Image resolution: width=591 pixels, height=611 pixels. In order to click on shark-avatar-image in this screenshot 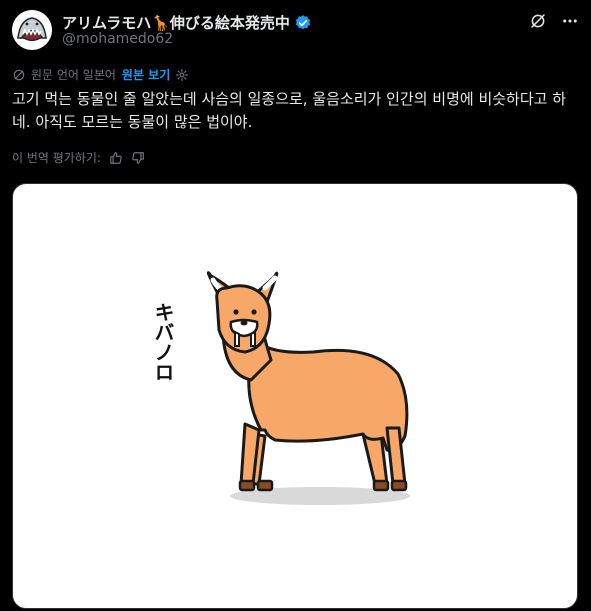, I will do `click(32, 30)`.